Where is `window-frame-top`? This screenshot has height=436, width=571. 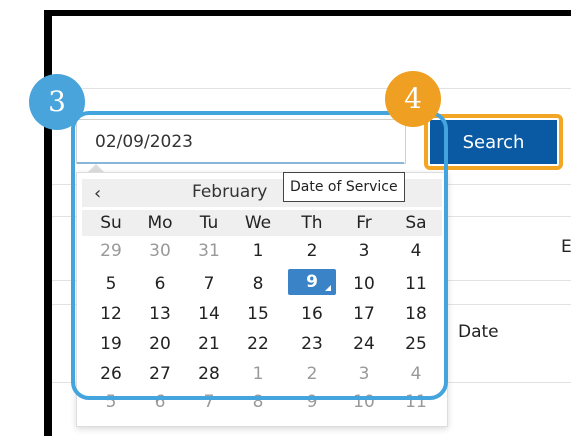 window-frame-top is located at coordinates (307, 13).